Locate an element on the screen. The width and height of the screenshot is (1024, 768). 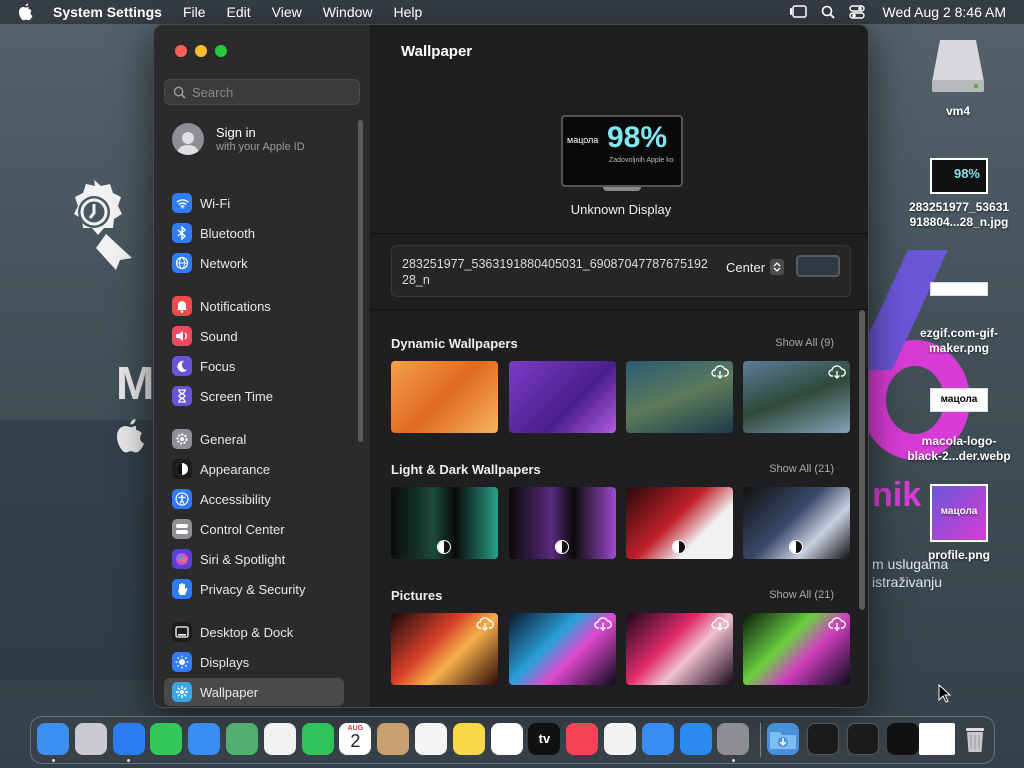
show-all-light-dark-button: Show All (21) is located at coordinates (801, 469).